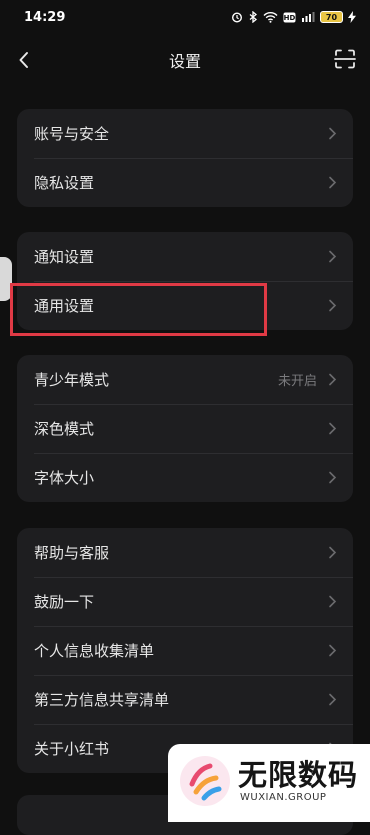  I want to click on status-time: 14:29, so click(45, 17).